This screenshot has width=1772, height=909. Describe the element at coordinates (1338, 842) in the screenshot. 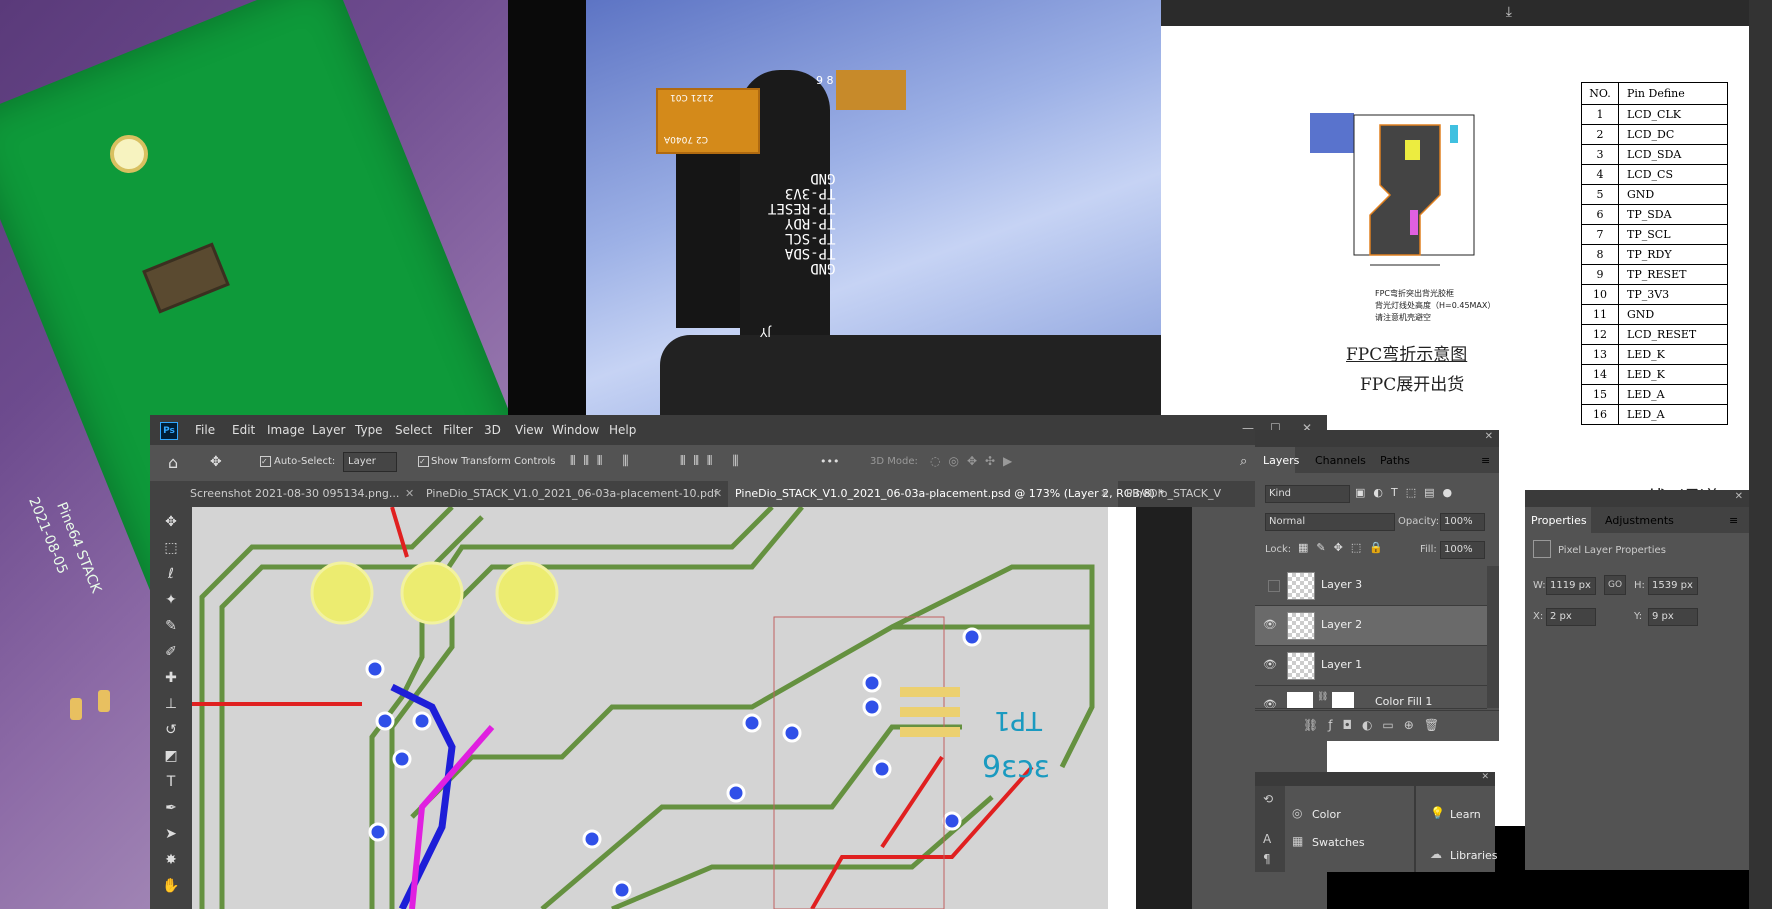

I see `swatches-panel-tab: Swatches` at that location.